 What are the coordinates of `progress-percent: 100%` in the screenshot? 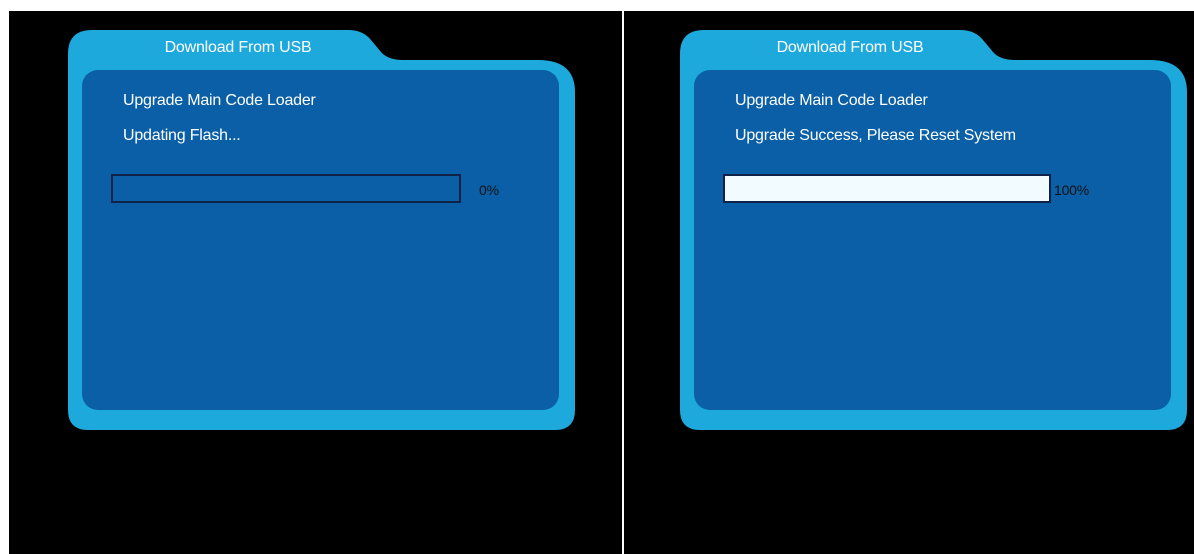 It's located at (1072, 190).